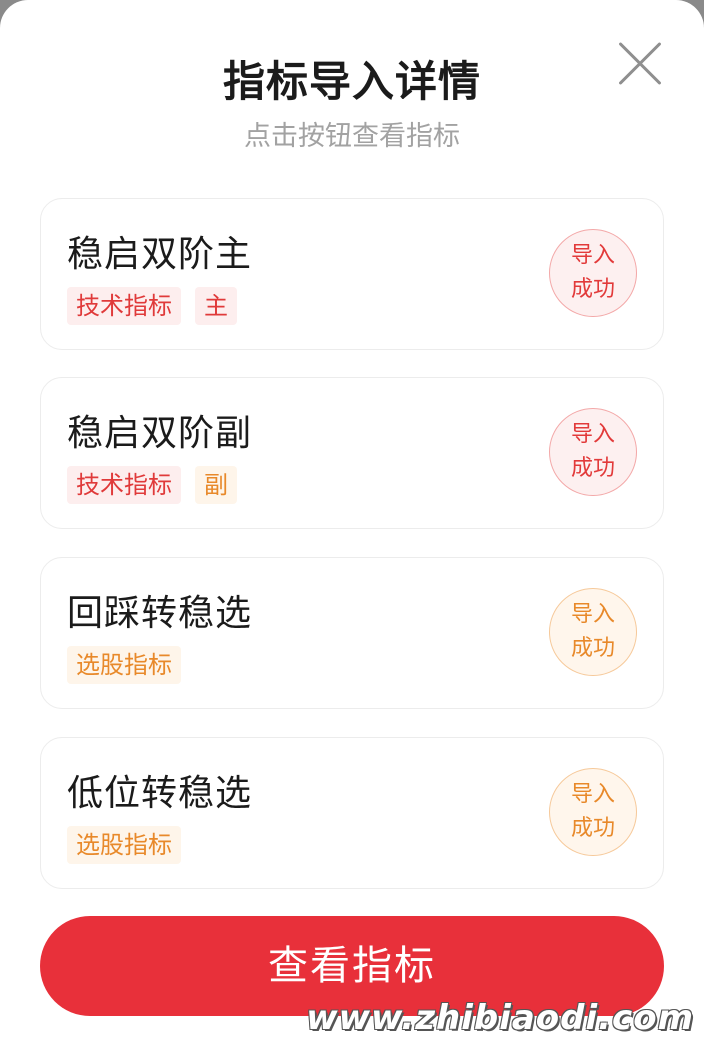  I want to click on indicator-tags: 技术指标 副, so click(152, 485).